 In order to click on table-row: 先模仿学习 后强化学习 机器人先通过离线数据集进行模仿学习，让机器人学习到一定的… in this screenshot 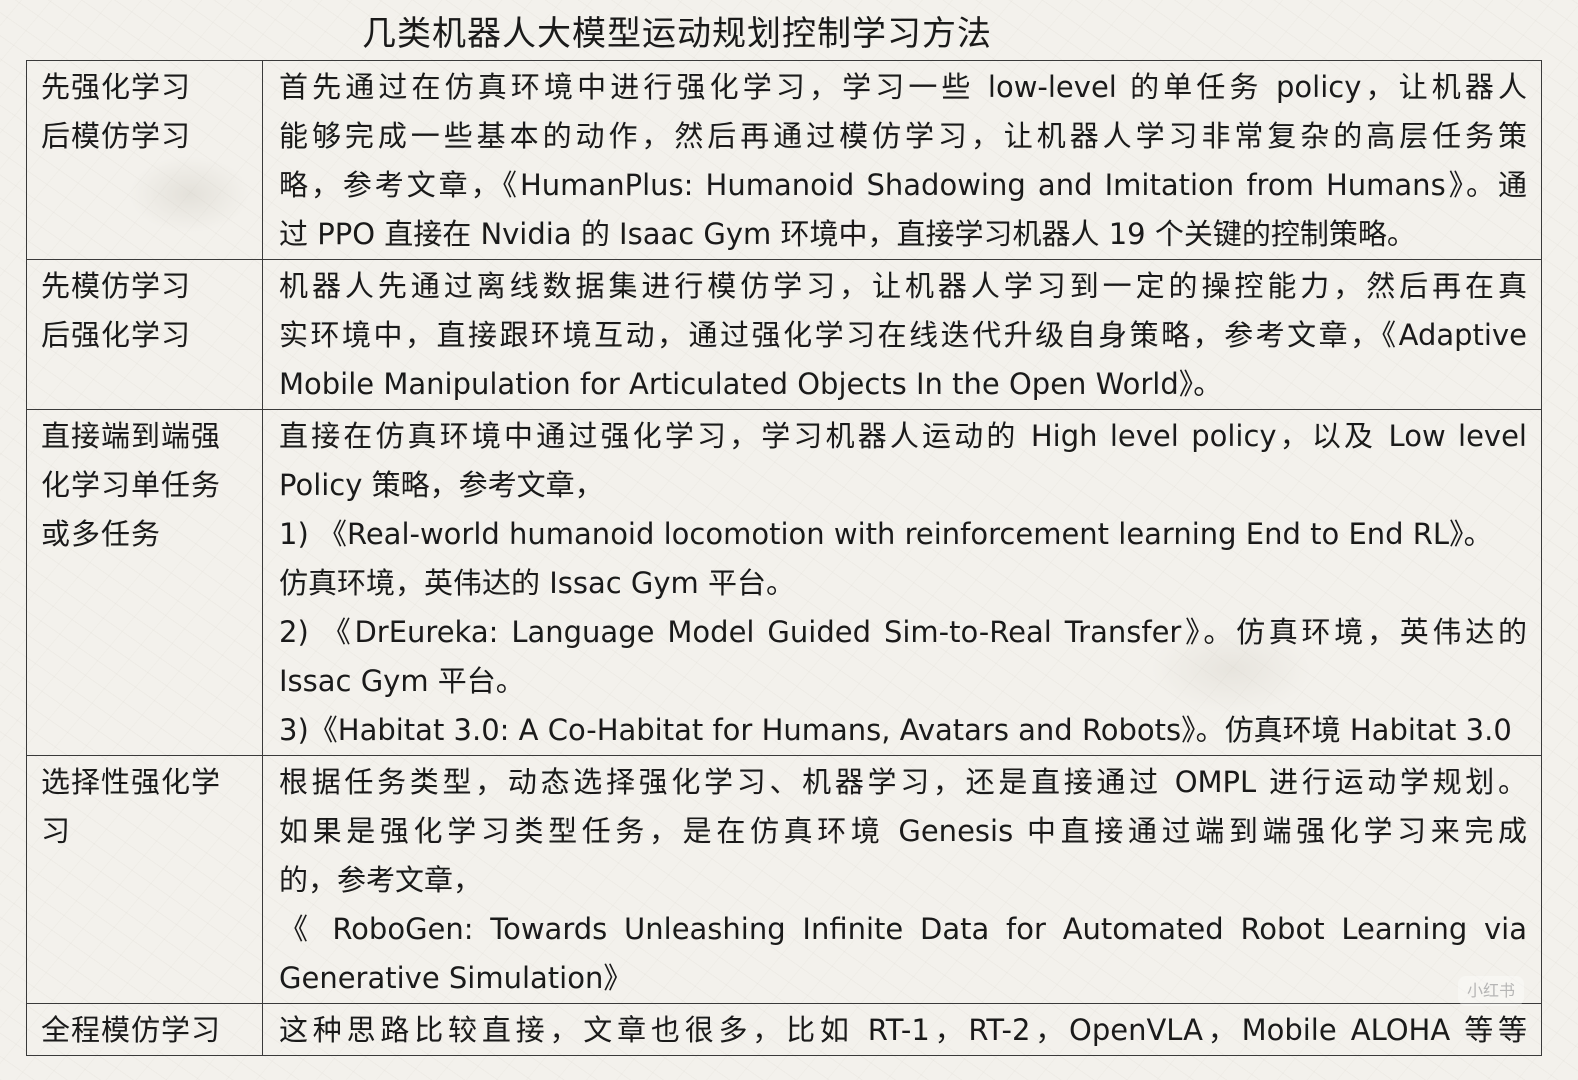, I will do `click(784, 334)`.